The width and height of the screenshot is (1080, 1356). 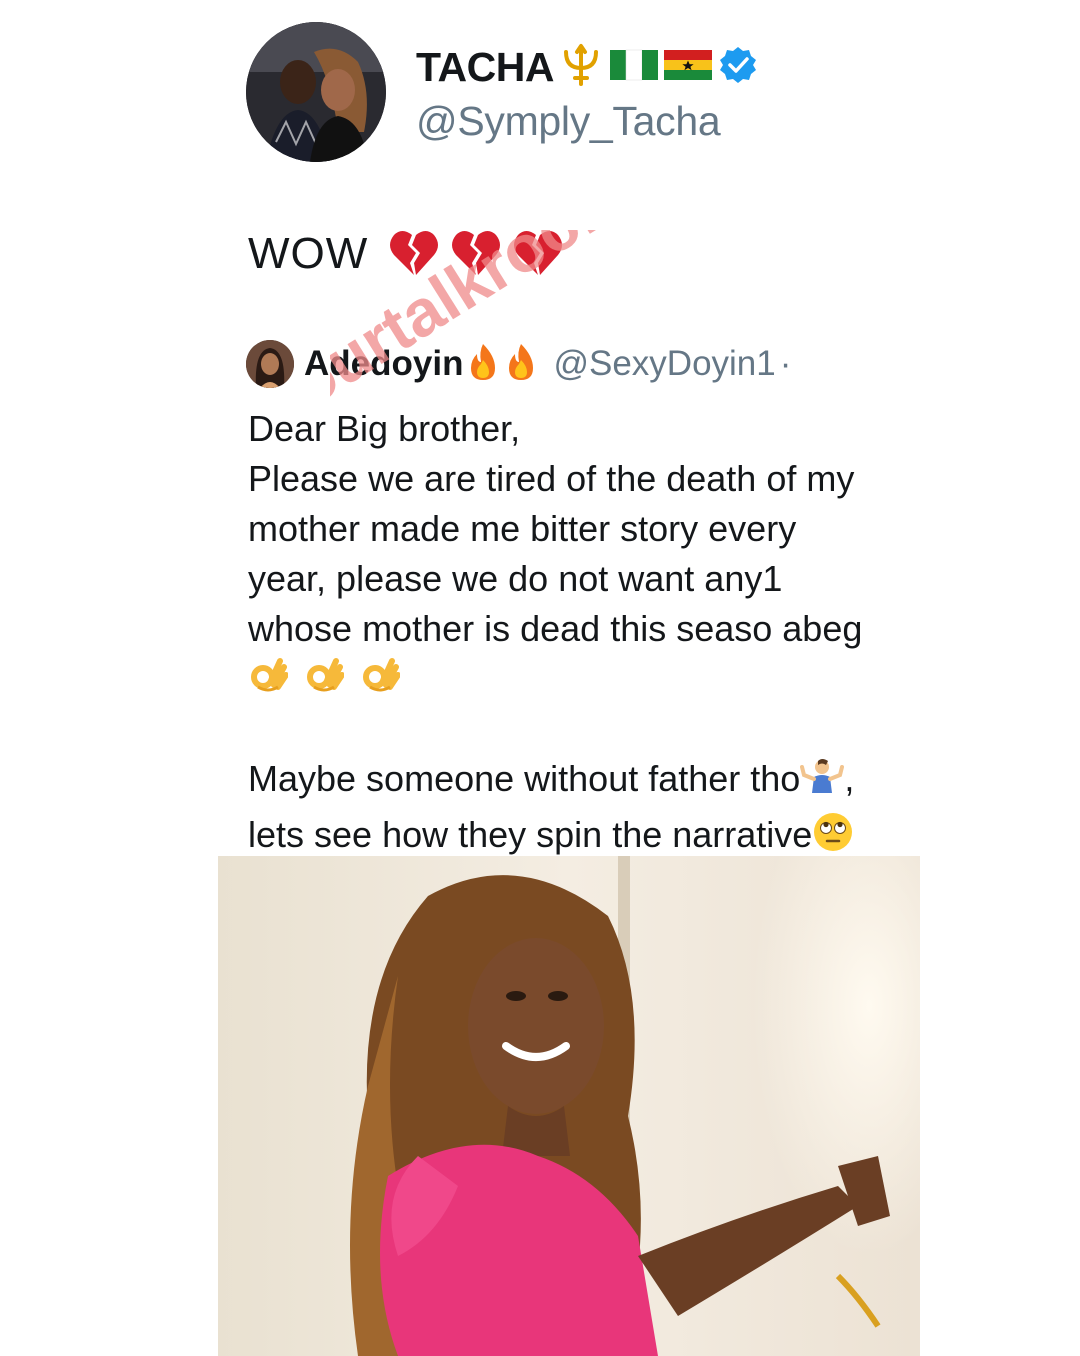 What do you see at coordinates (555, 628) in the screenshot?
I see `quoted-line: whose mother is dead this seaso abeg` at bounding box center [555, 628].